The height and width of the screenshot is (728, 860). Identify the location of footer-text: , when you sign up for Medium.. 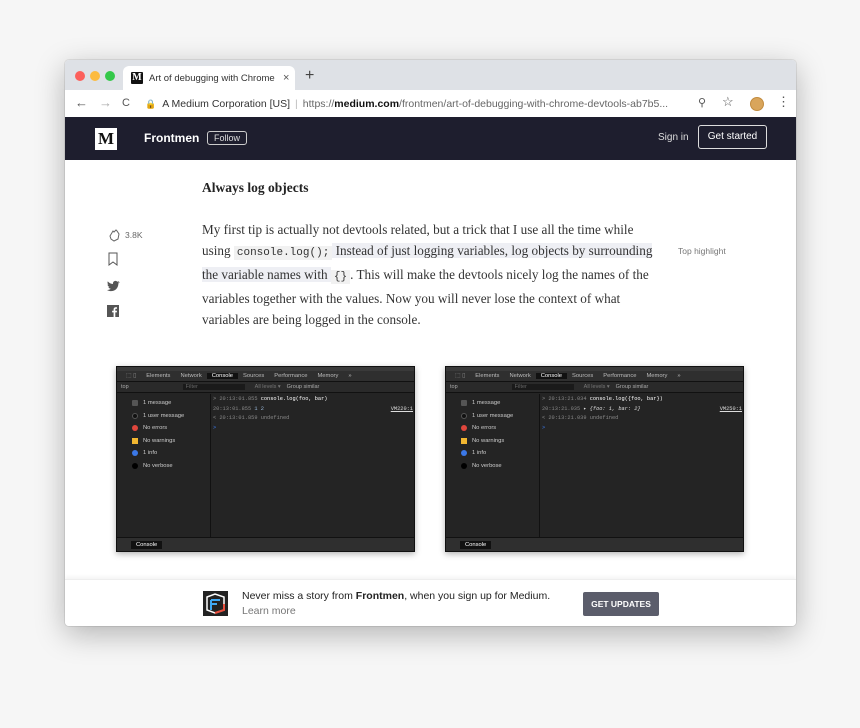
(477, 596).